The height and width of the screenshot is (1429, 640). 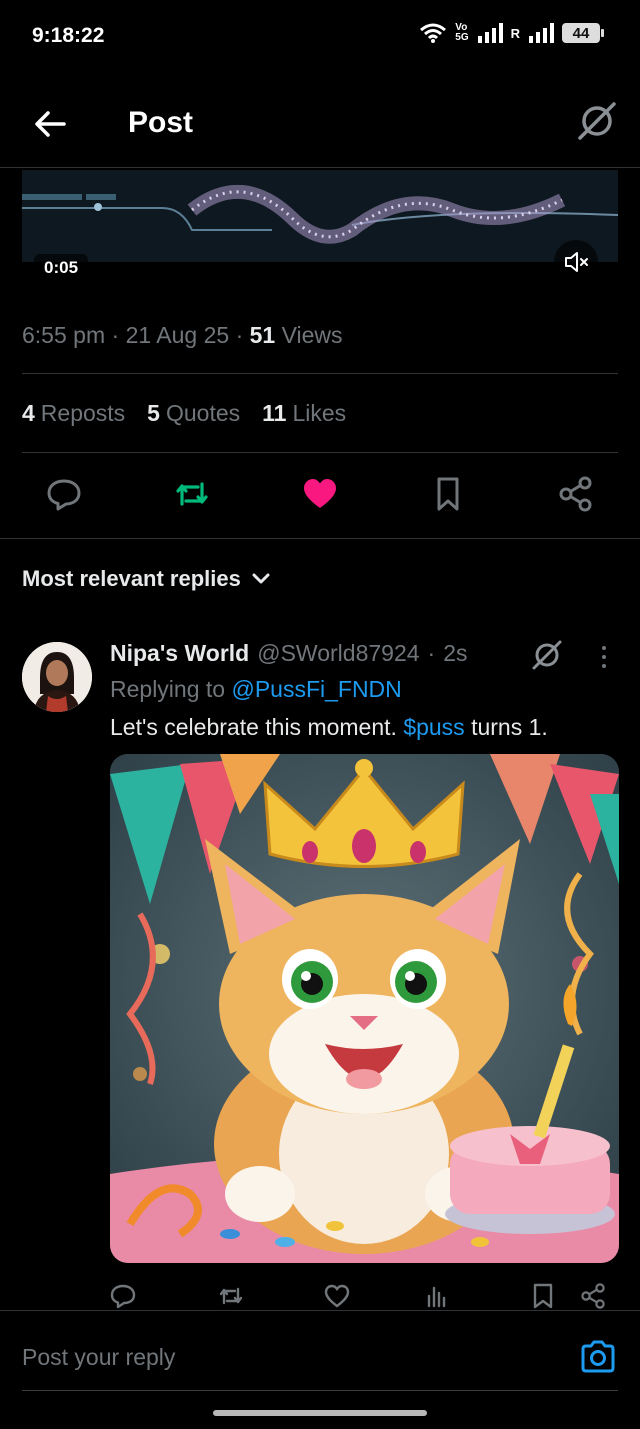 I want to click on post-time: 6:55 pm, so click(x=64, y=335).